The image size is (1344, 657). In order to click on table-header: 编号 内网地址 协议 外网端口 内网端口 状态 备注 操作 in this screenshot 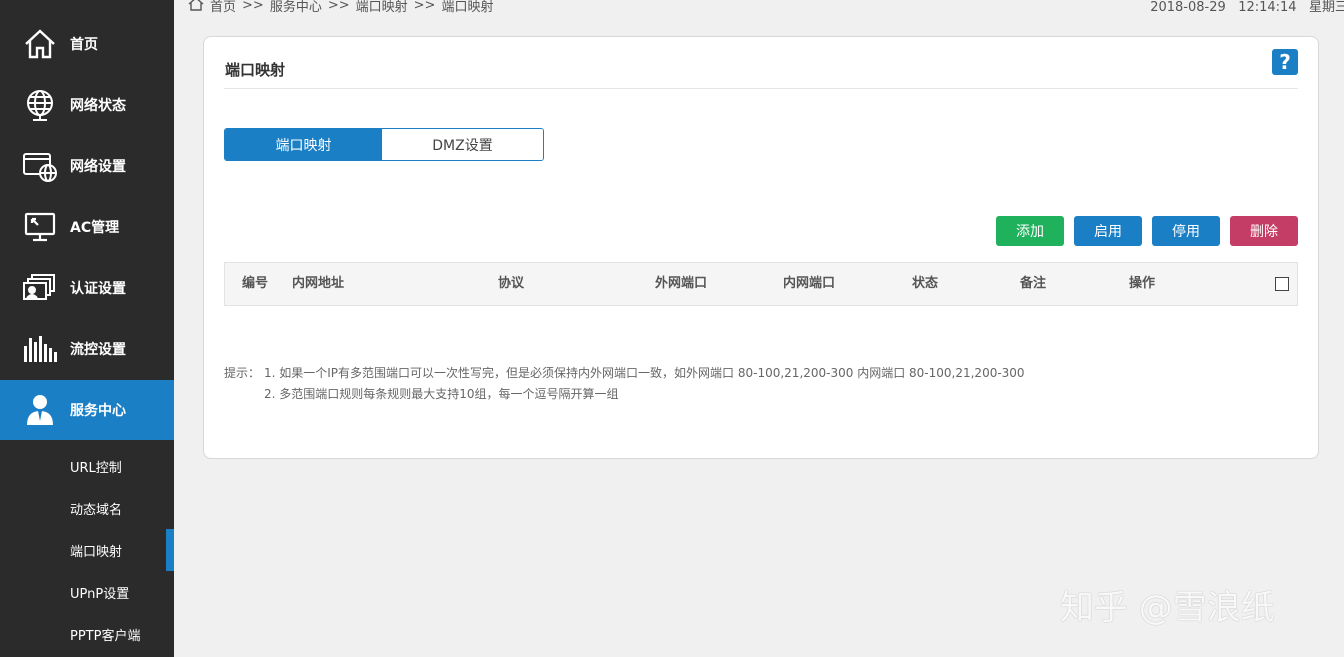, I will do `click(761, 284)`.